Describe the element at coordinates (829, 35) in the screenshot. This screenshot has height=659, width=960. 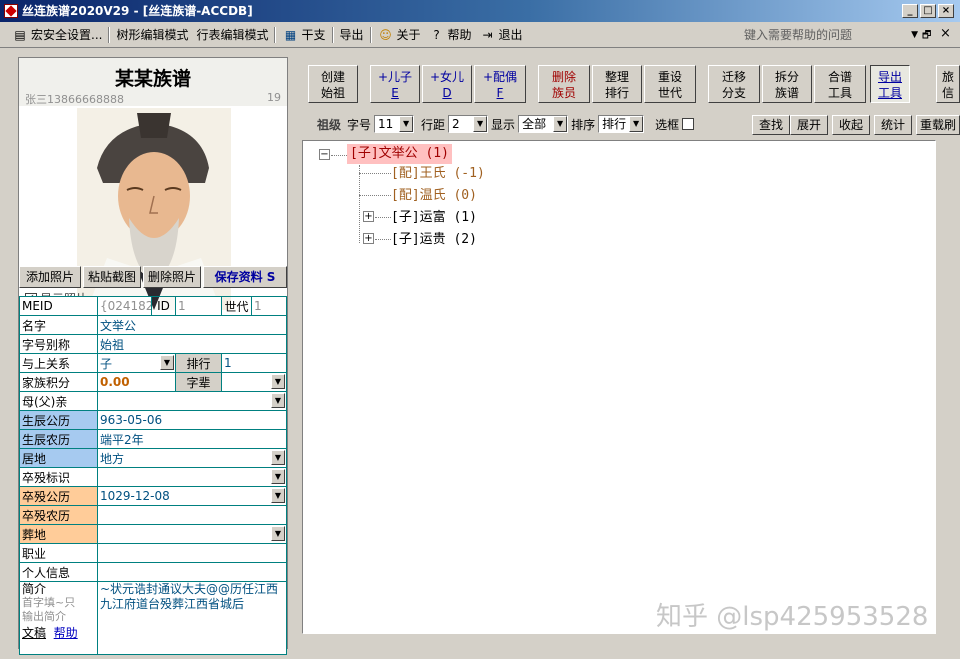
I see `help-search-input: 键入需要帮助的问题 ▼` at that location.